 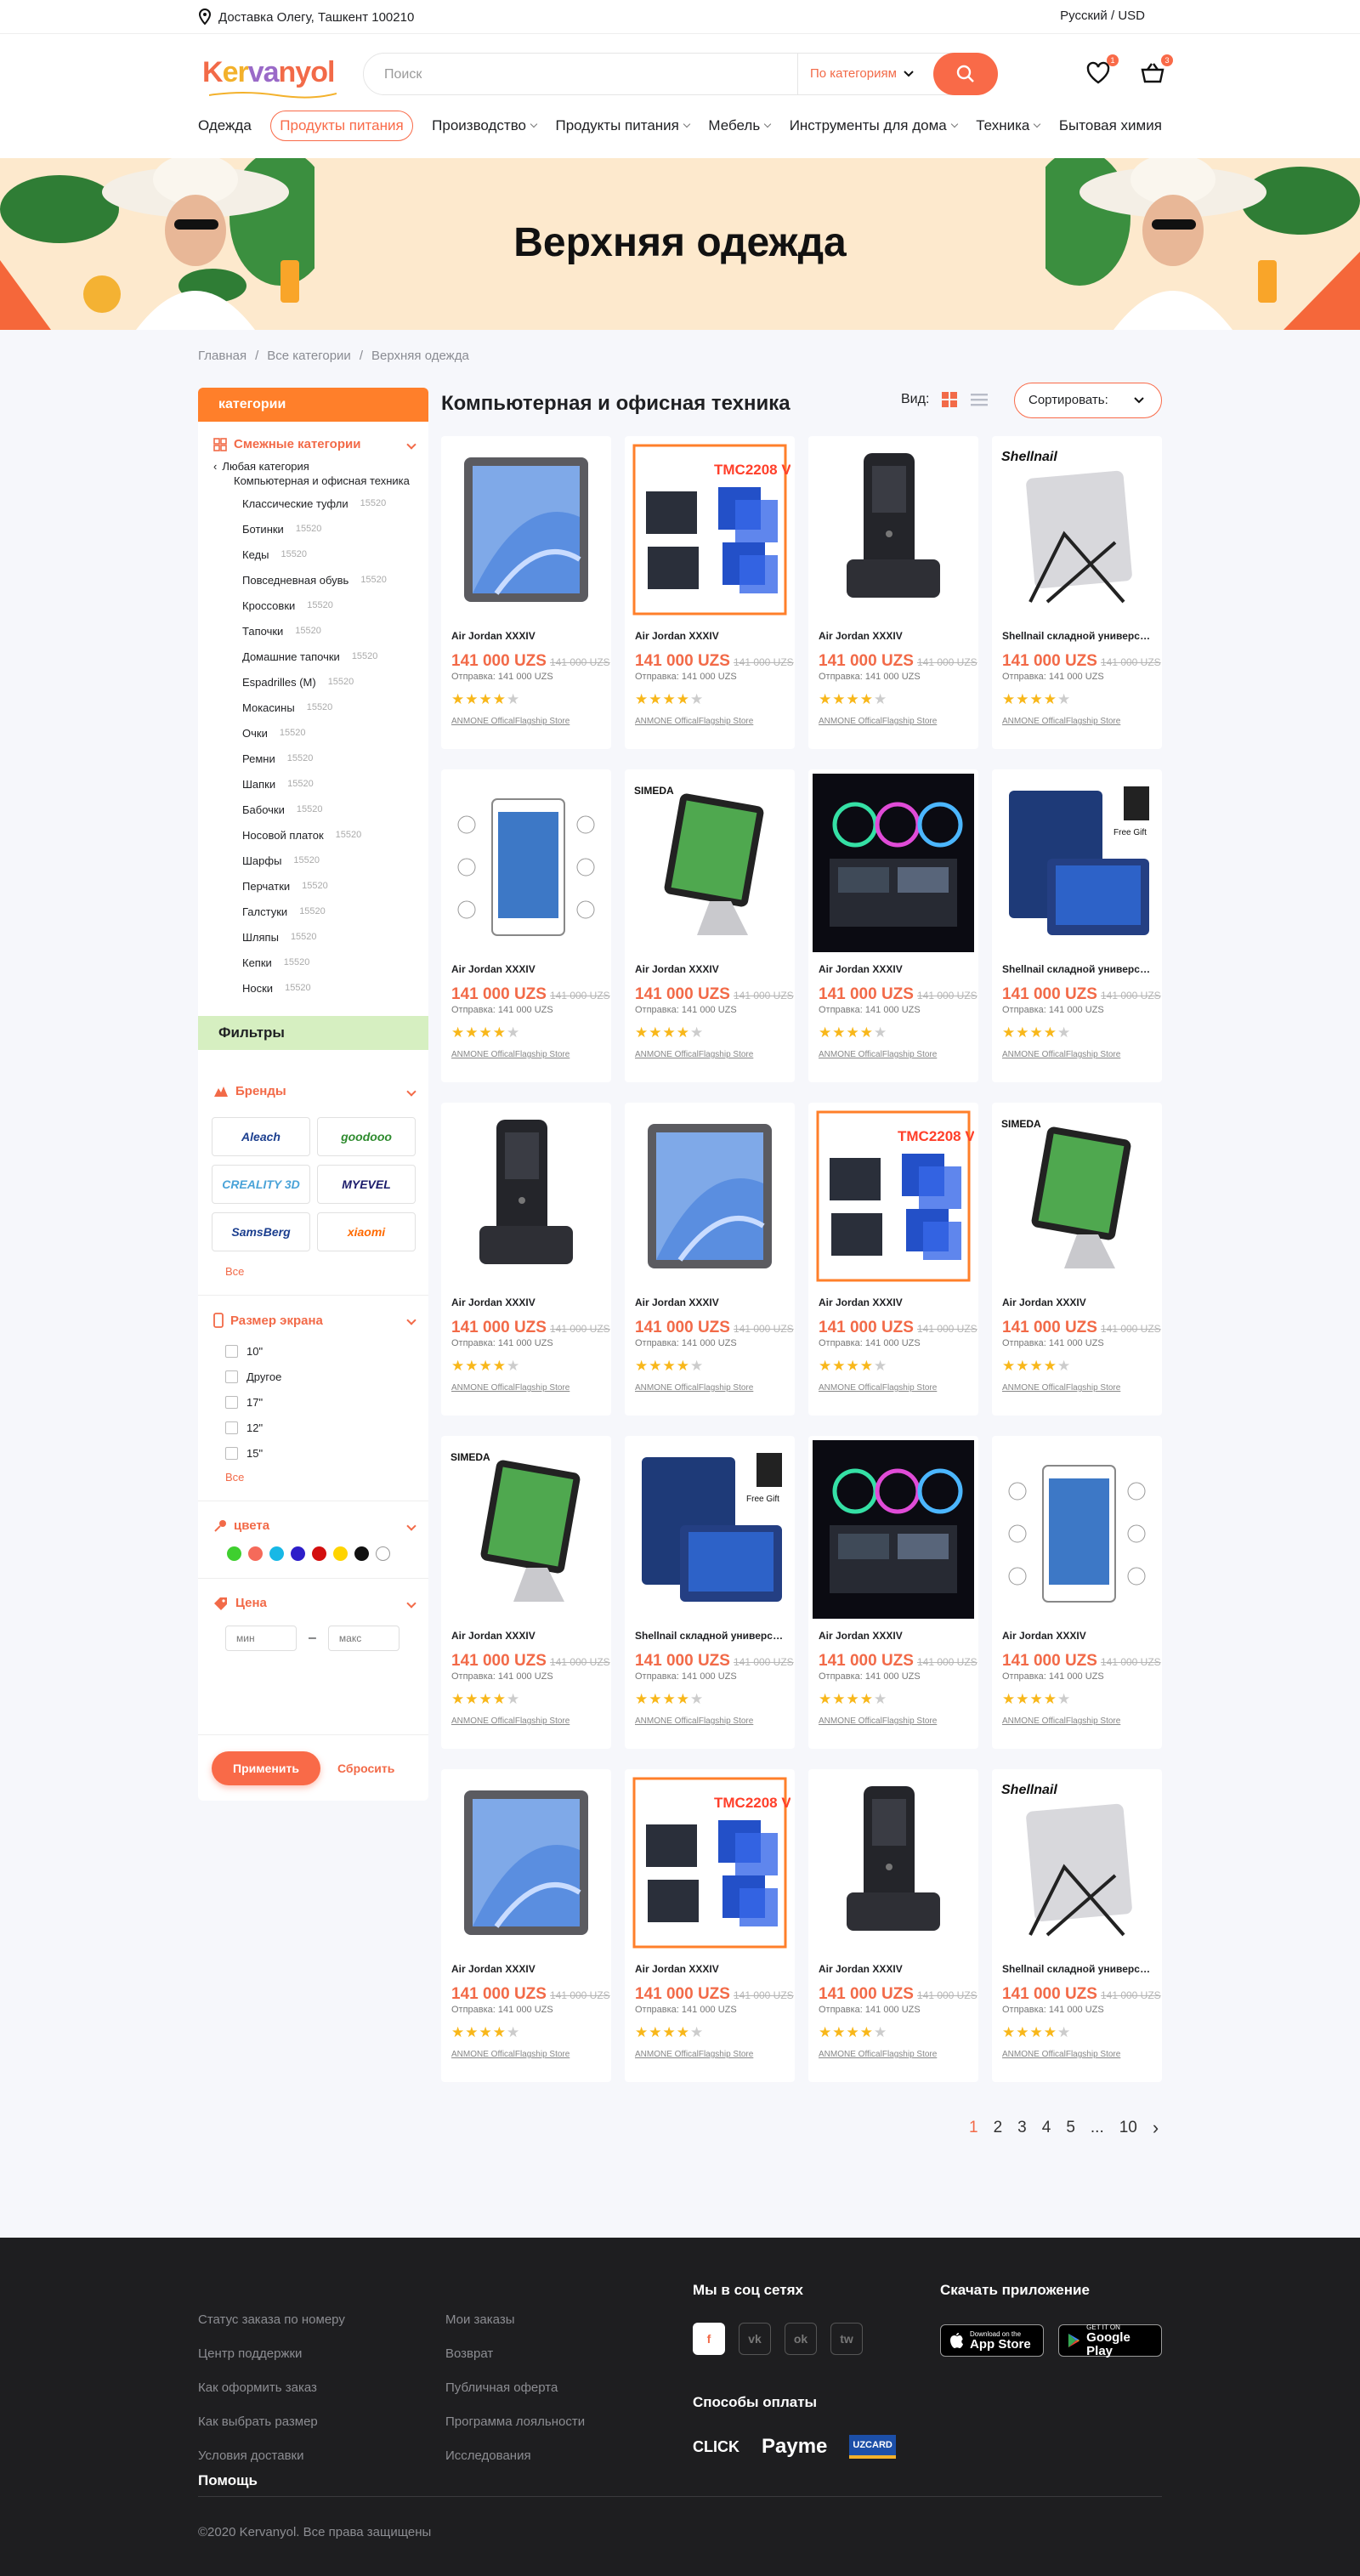 What do you see at coordinates (326, 1427) in the screenshot?
I see `screen-size-option: 12"` at bounding box center [326, 1427].